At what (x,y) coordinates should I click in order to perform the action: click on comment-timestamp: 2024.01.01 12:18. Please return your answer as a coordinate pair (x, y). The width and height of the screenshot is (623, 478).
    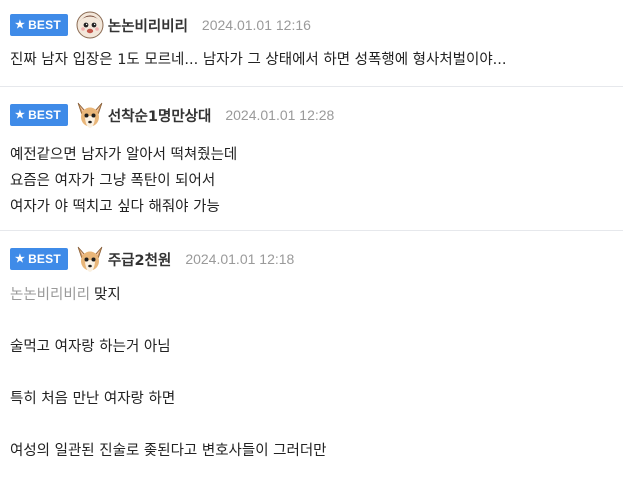
    Looking at the image, I should click on (240, 259).